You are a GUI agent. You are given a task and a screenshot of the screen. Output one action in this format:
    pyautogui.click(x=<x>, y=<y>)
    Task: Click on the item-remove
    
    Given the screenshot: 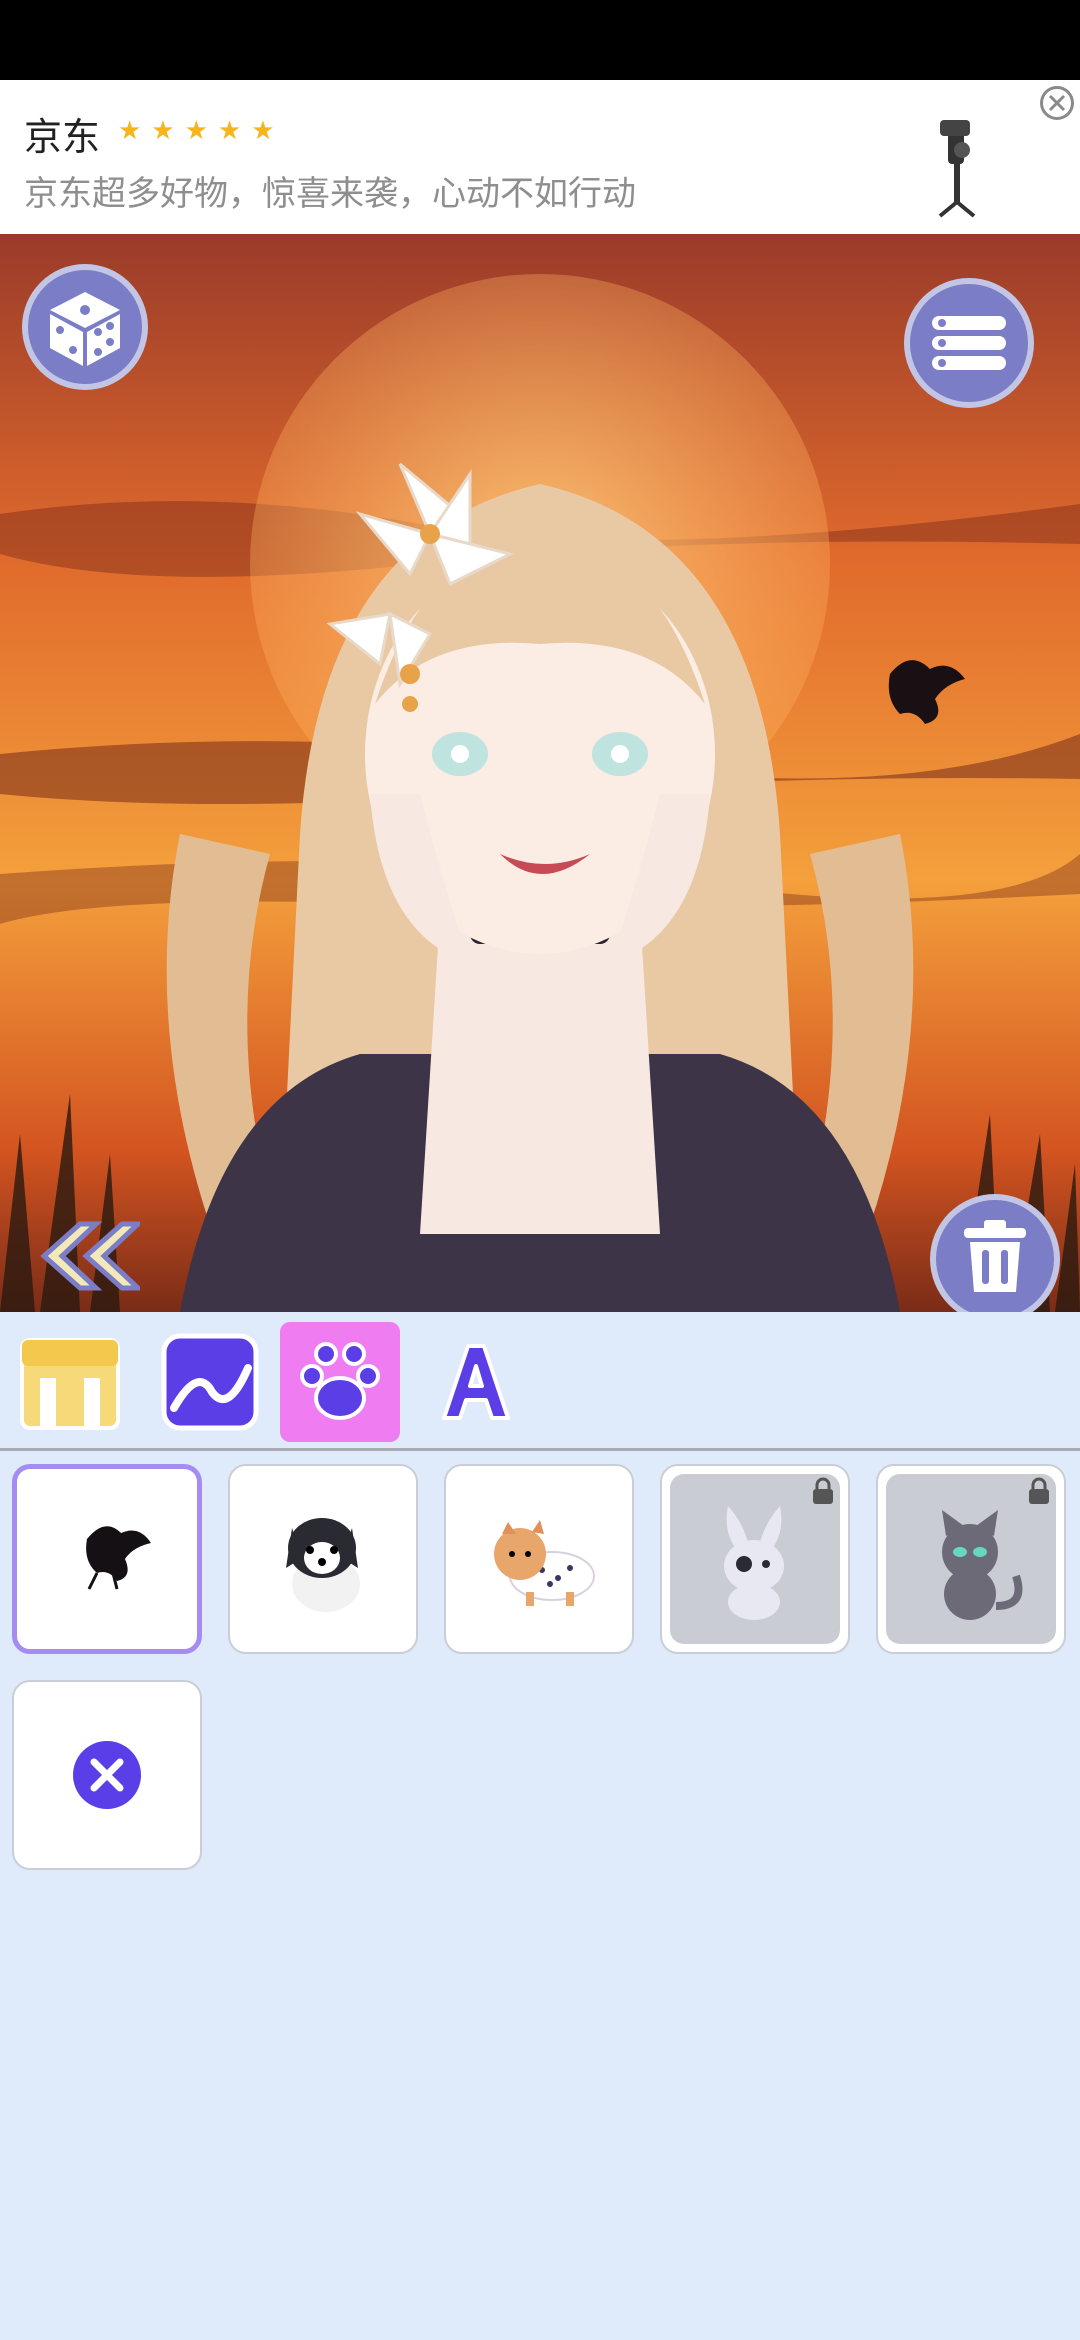 What is the action you would take?
    pyautogui.click(x=107, y=1775)
    